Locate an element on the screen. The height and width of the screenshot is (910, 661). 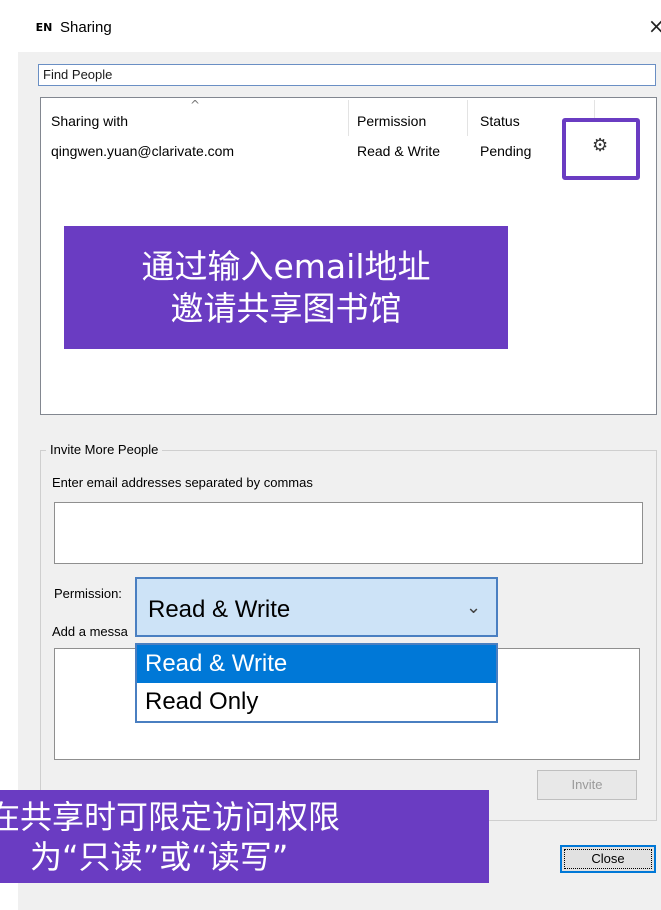
permission-option-read-write: Read & Write is located at coordinates (316, 664).